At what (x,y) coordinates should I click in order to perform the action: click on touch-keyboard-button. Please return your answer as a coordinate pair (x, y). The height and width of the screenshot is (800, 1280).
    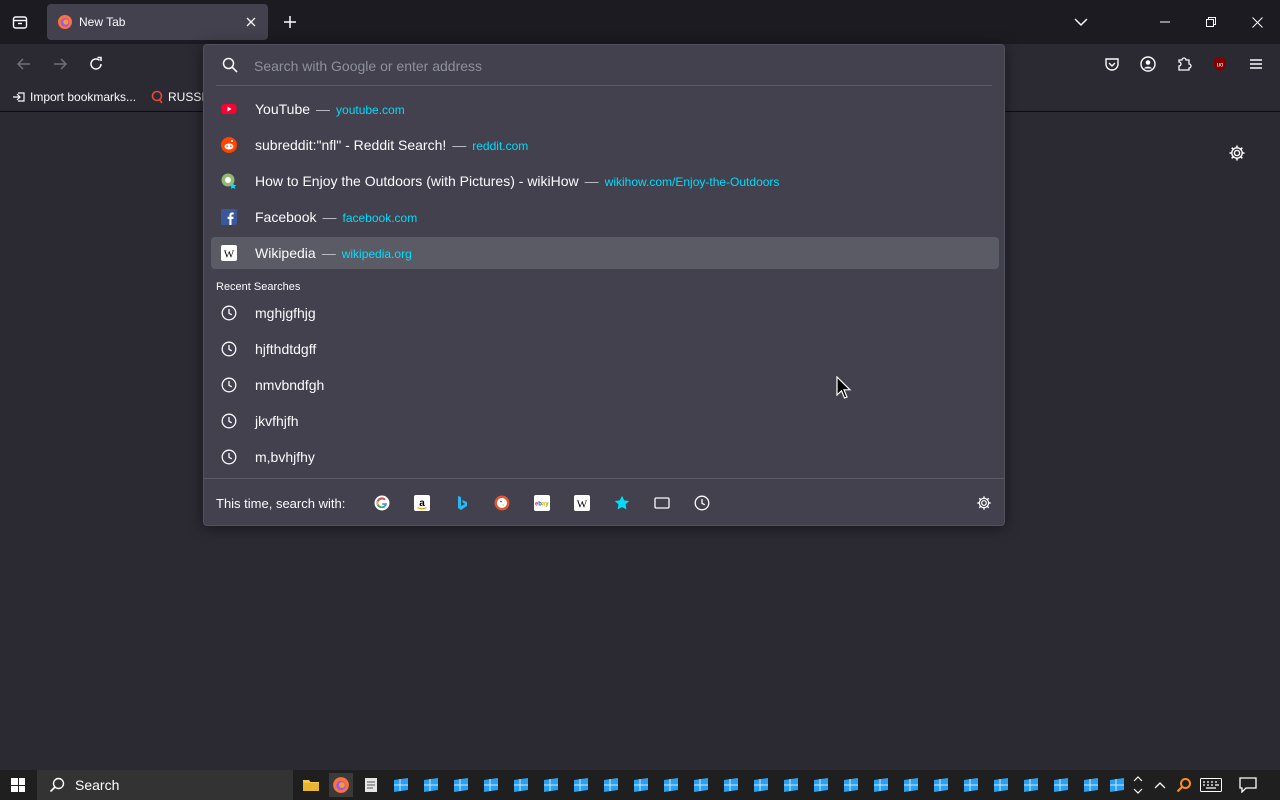
    Looking at the image, I should click on (1211, 785).